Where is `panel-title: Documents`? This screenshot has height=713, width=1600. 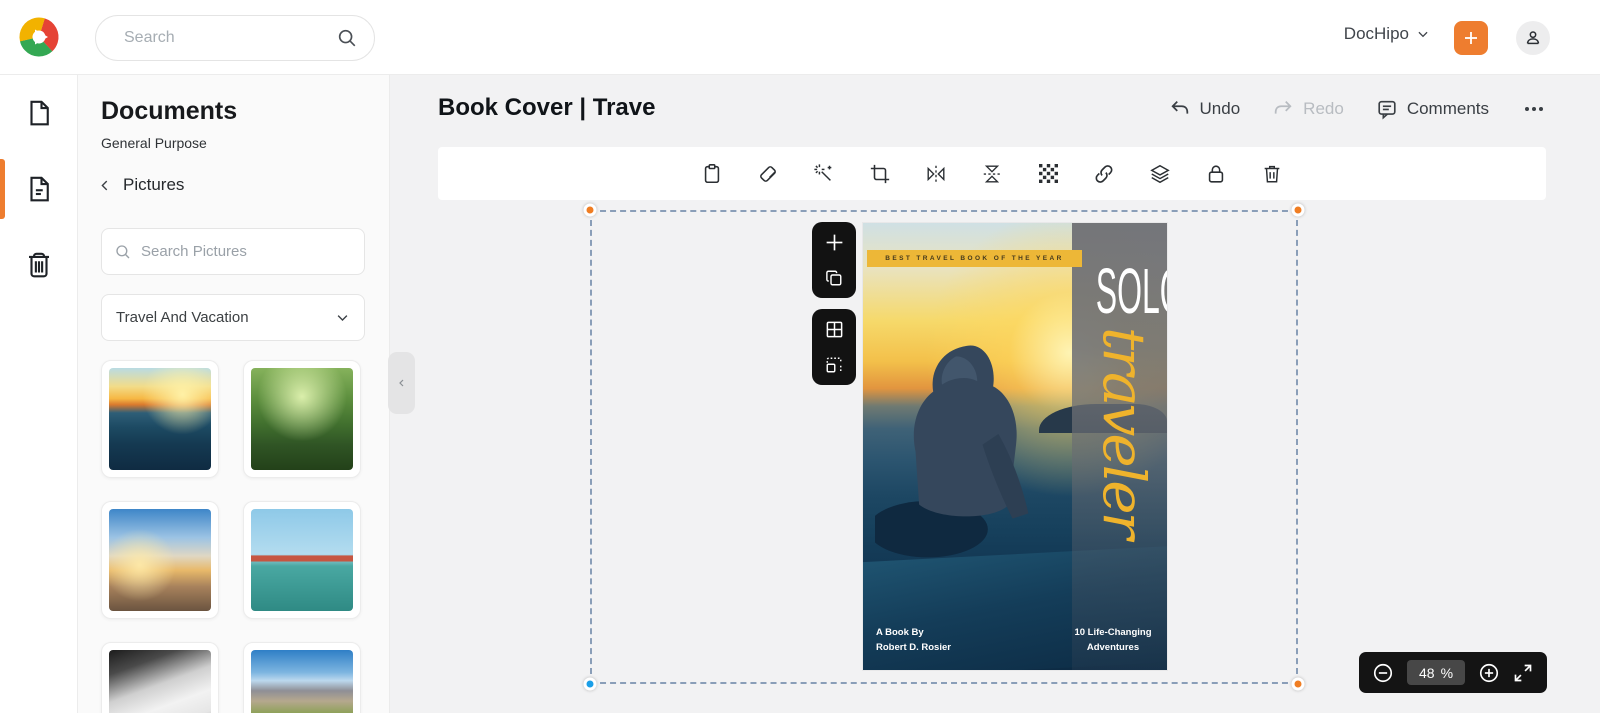
panel-title: Documents is located at coordinates (169, 111).